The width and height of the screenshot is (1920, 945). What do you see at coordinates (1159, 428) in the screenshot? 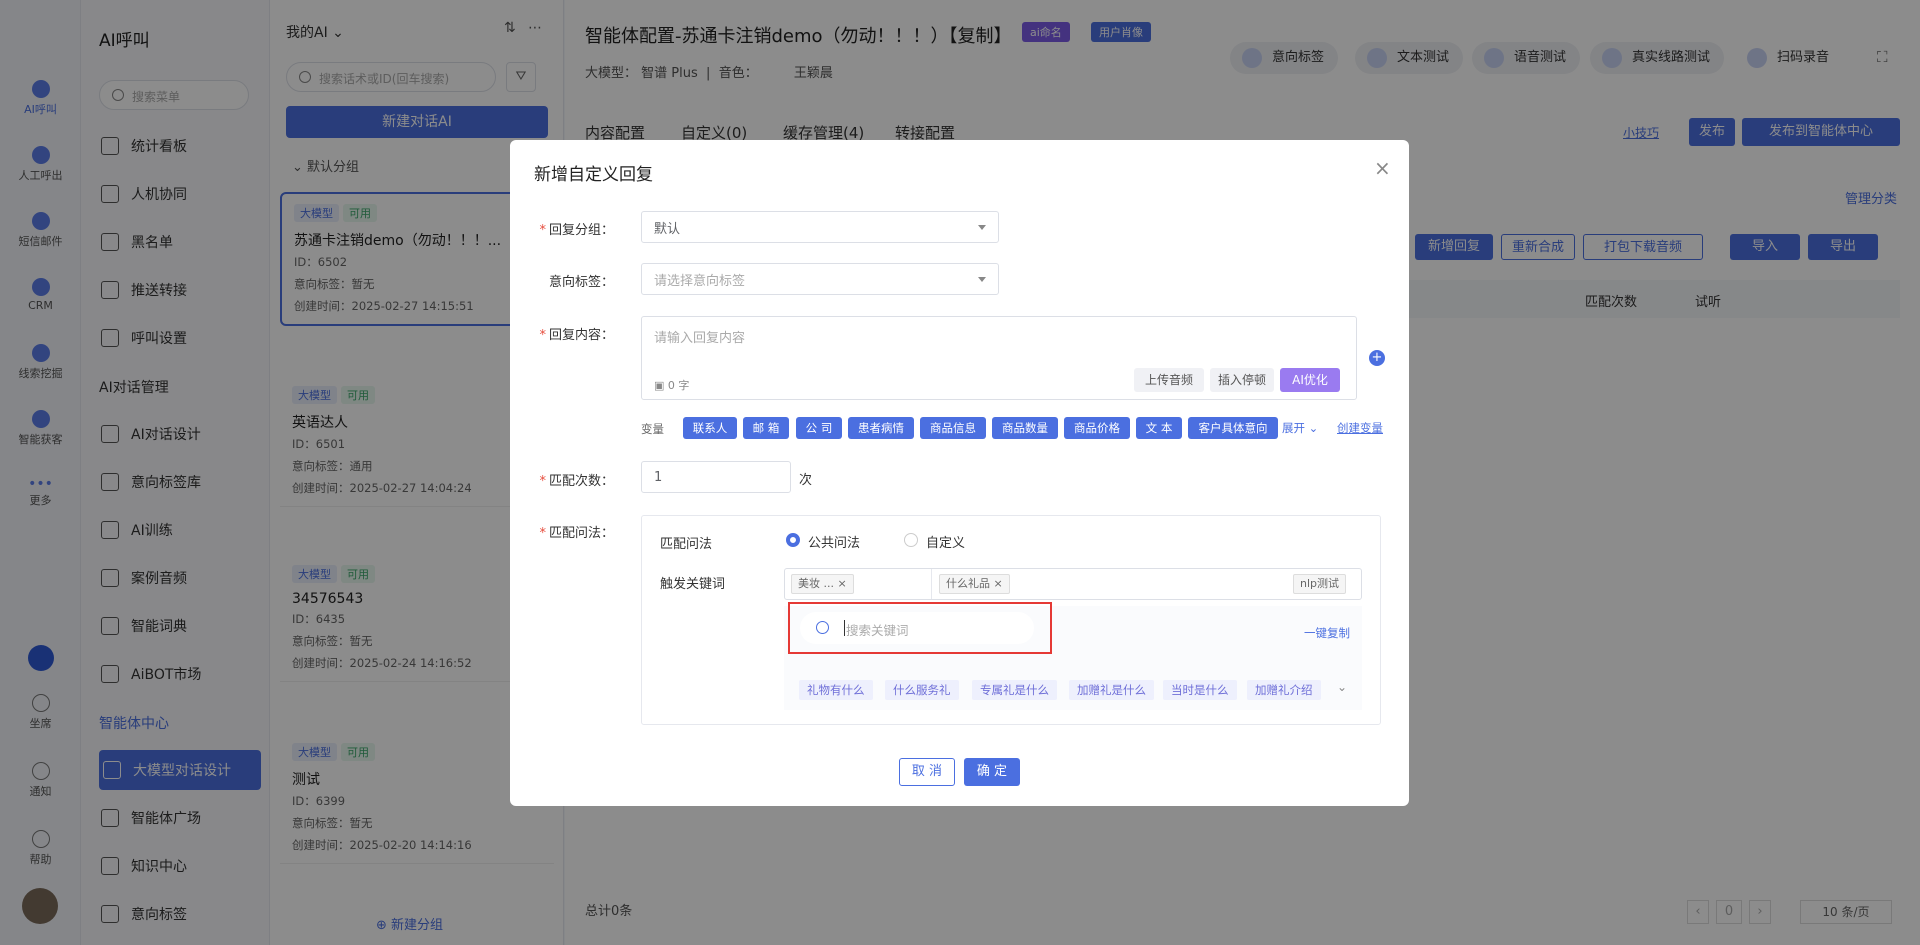
I see `var-text: 文 本` at bounding box center [1159, 428].